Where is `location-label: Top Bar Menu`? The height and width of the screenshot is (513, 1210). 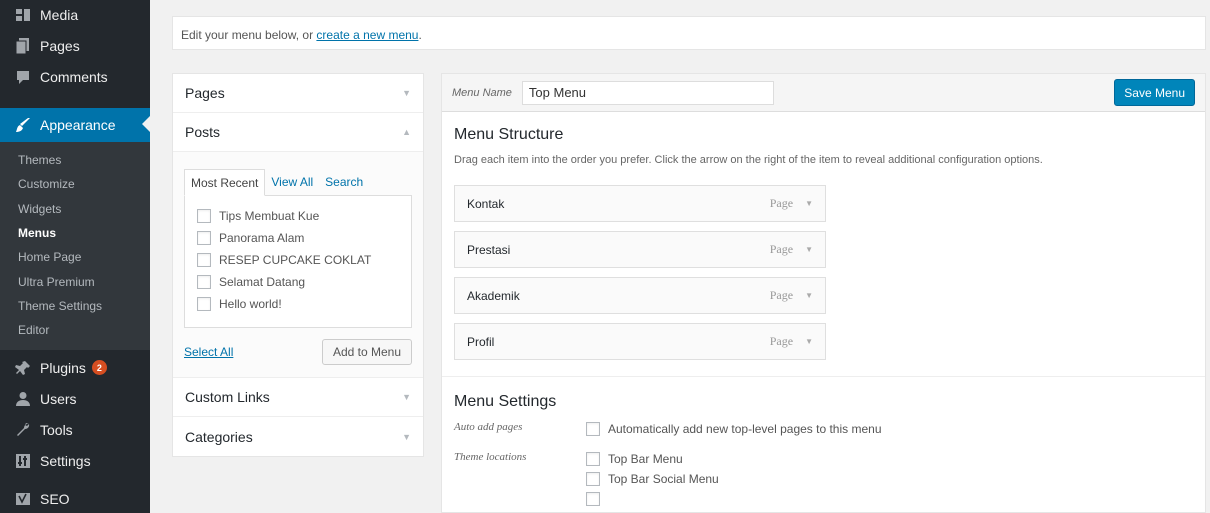
location-label: Top Bar Menu is located at coordinates (645, 459).